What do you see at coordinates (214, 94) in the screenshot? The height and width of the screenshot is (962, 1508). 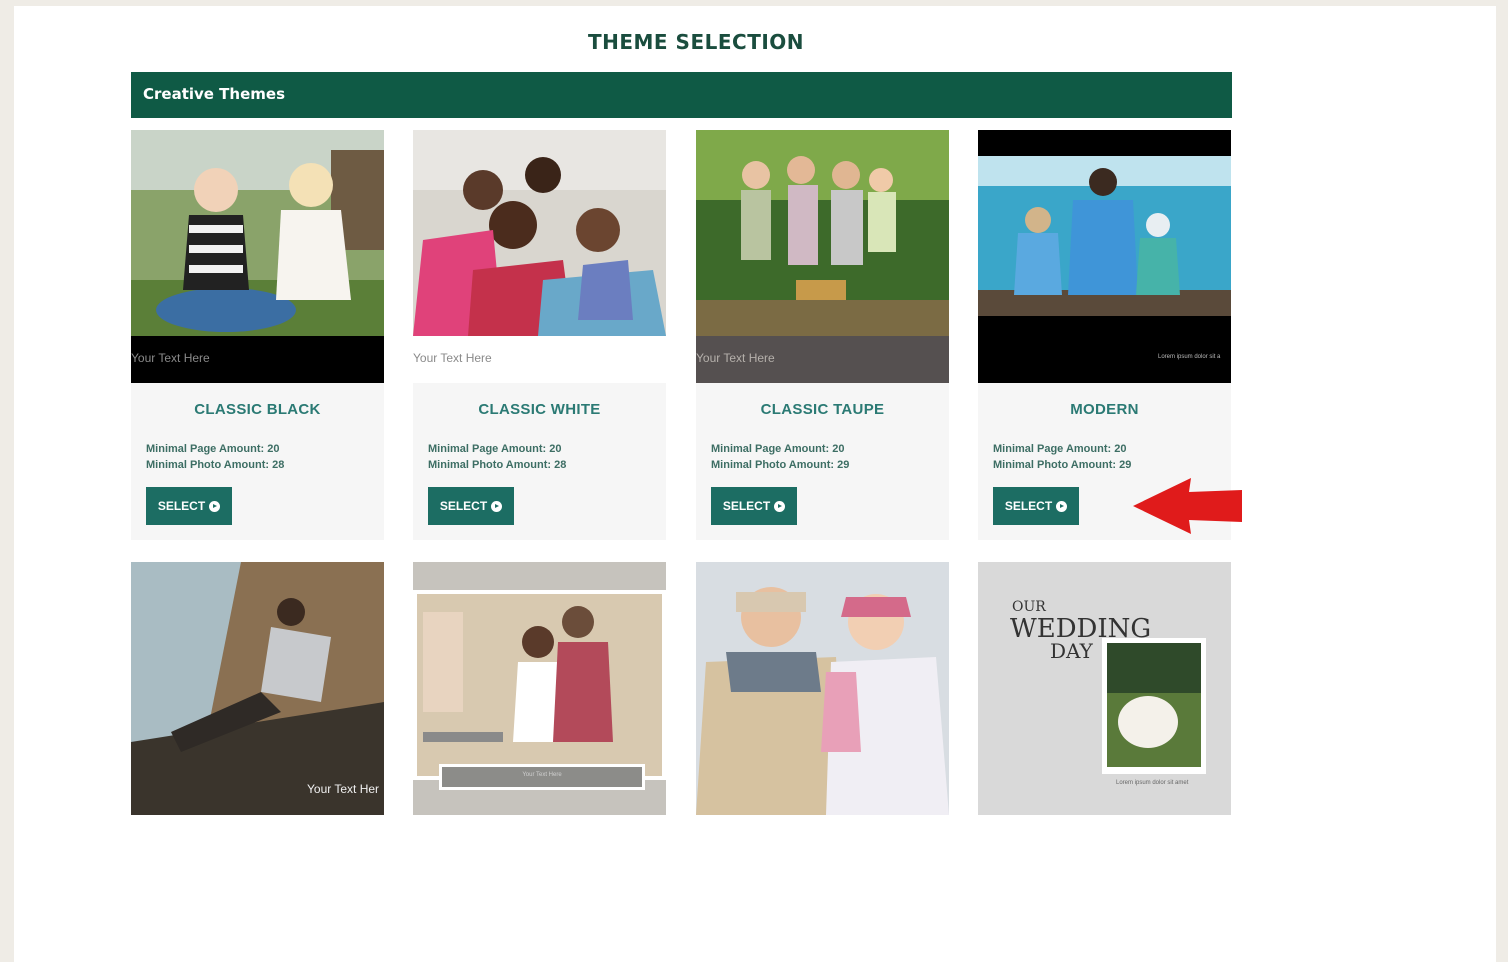 I see `section-title: Creative Themes` at bounding box center [214, 94].